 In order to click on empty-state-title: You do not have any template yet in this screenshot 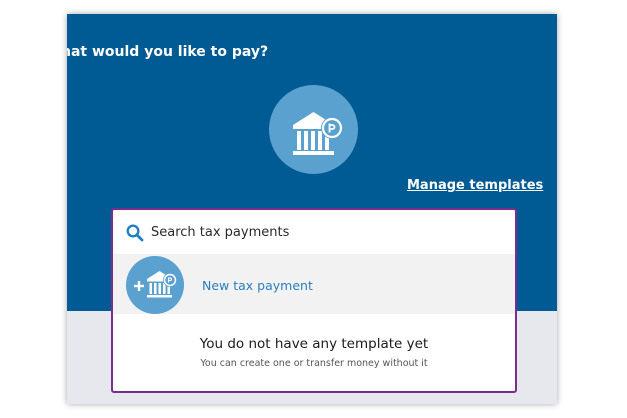, I will do `click(314, 344)`.